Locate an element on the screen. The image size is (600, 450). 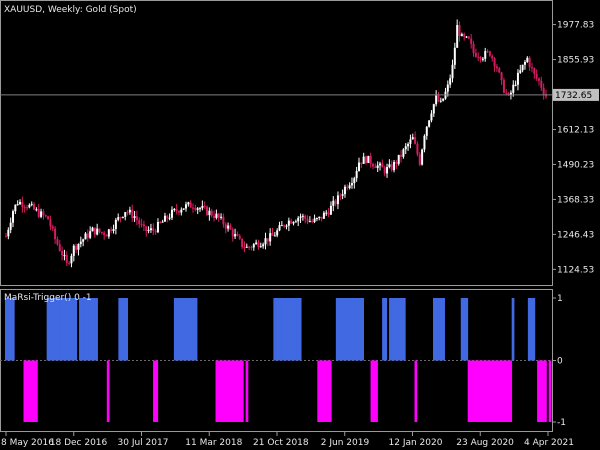
oscillator-tick-label: 0 is located at coordinates (560, 362).